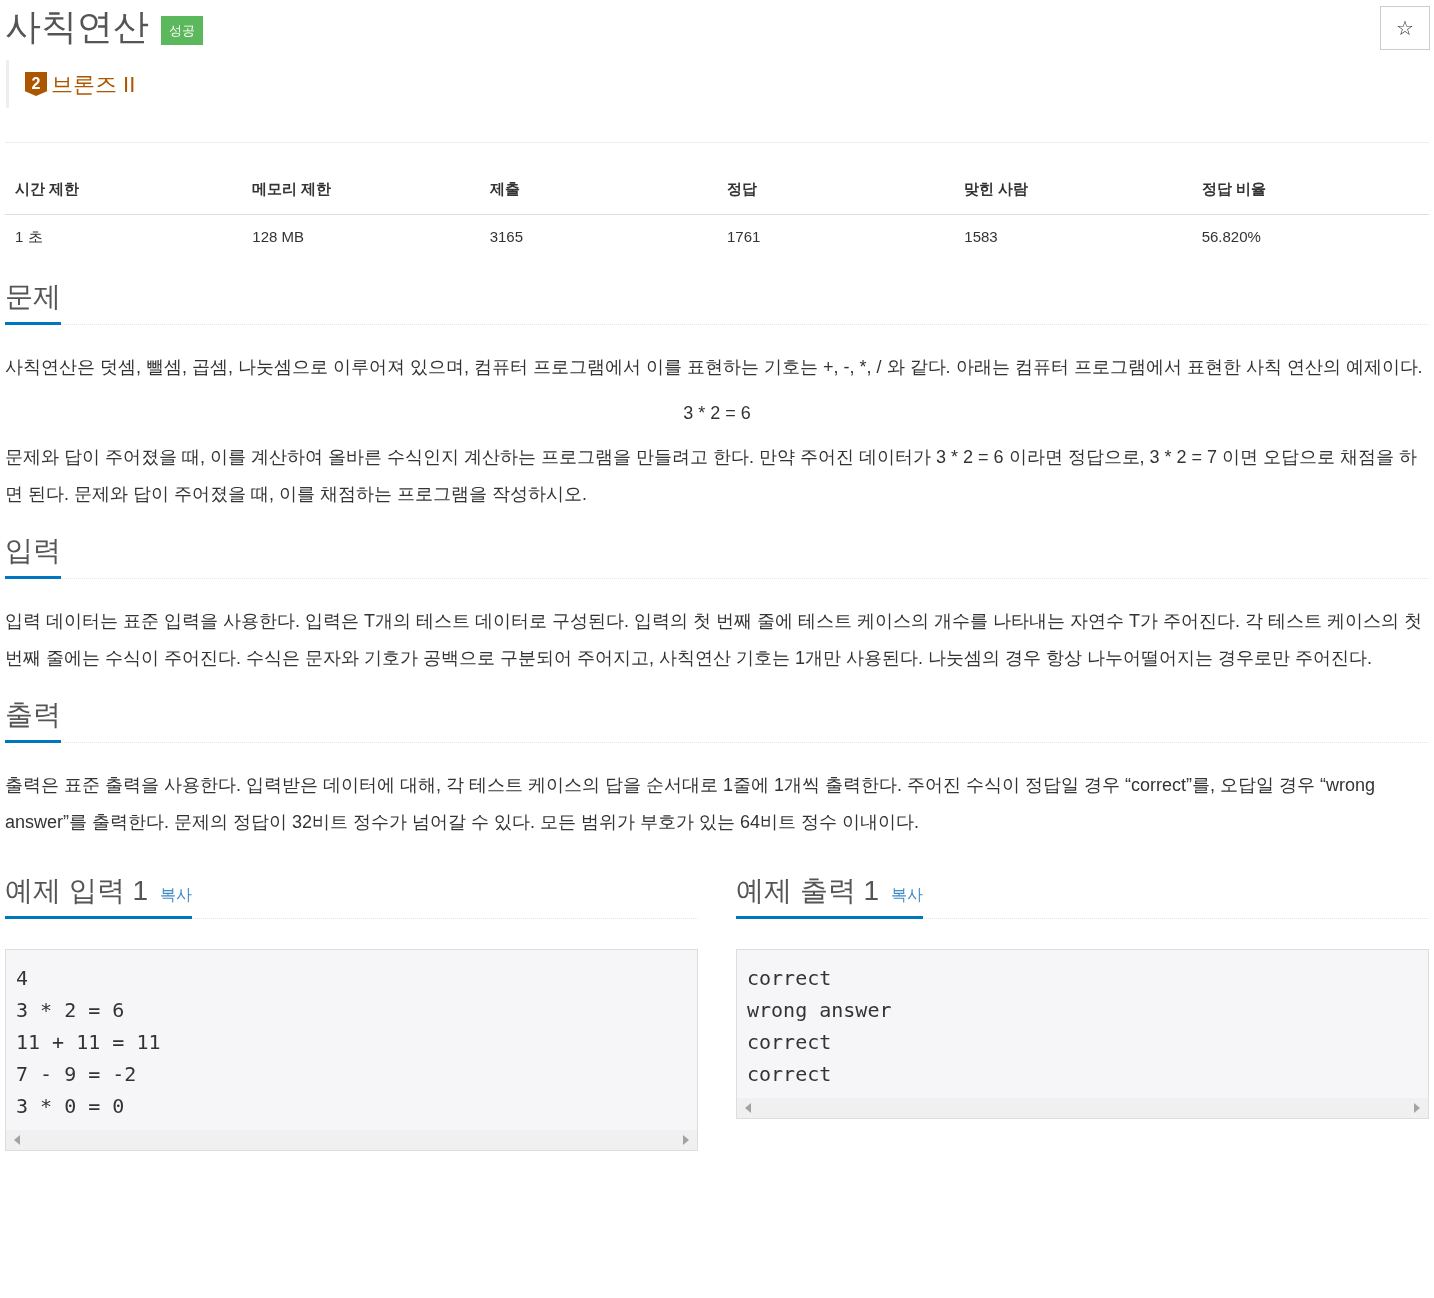  Describe the element at coordinates (22, 978) in the screenshot. I see `code-line: 4` at that location.